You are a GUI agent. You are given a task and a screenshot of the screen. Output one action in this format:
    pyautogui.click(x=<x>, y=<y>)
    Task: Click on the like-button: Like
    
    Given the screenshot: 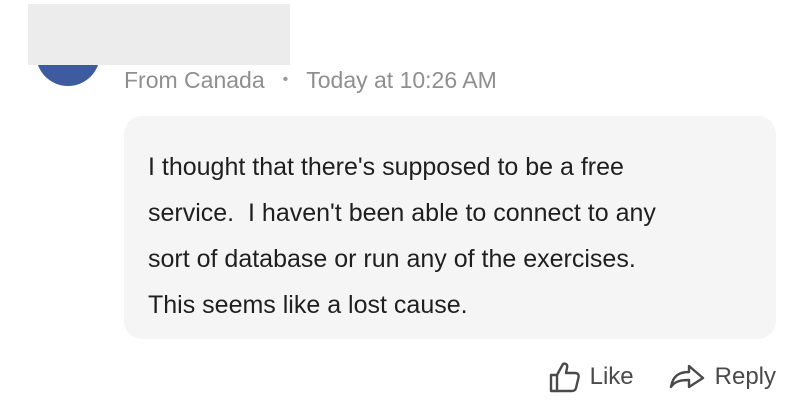 What is the action you would take?
    pyautogui.click(x=590, y=377)
    